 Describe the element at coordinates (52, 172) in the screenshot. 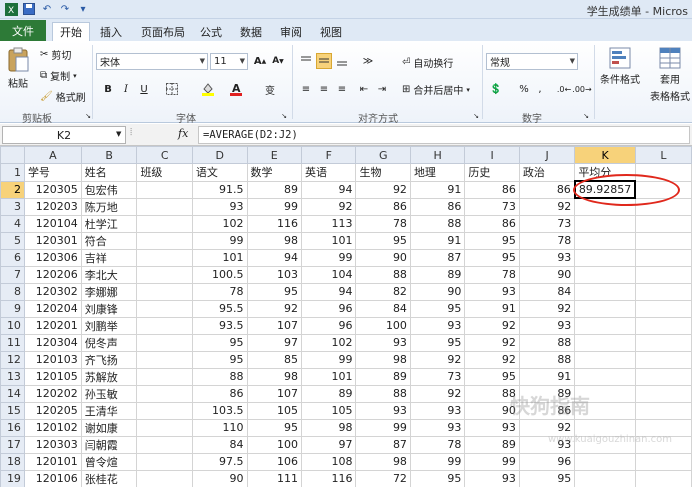

I see `cell-a1: 学号` at that location.